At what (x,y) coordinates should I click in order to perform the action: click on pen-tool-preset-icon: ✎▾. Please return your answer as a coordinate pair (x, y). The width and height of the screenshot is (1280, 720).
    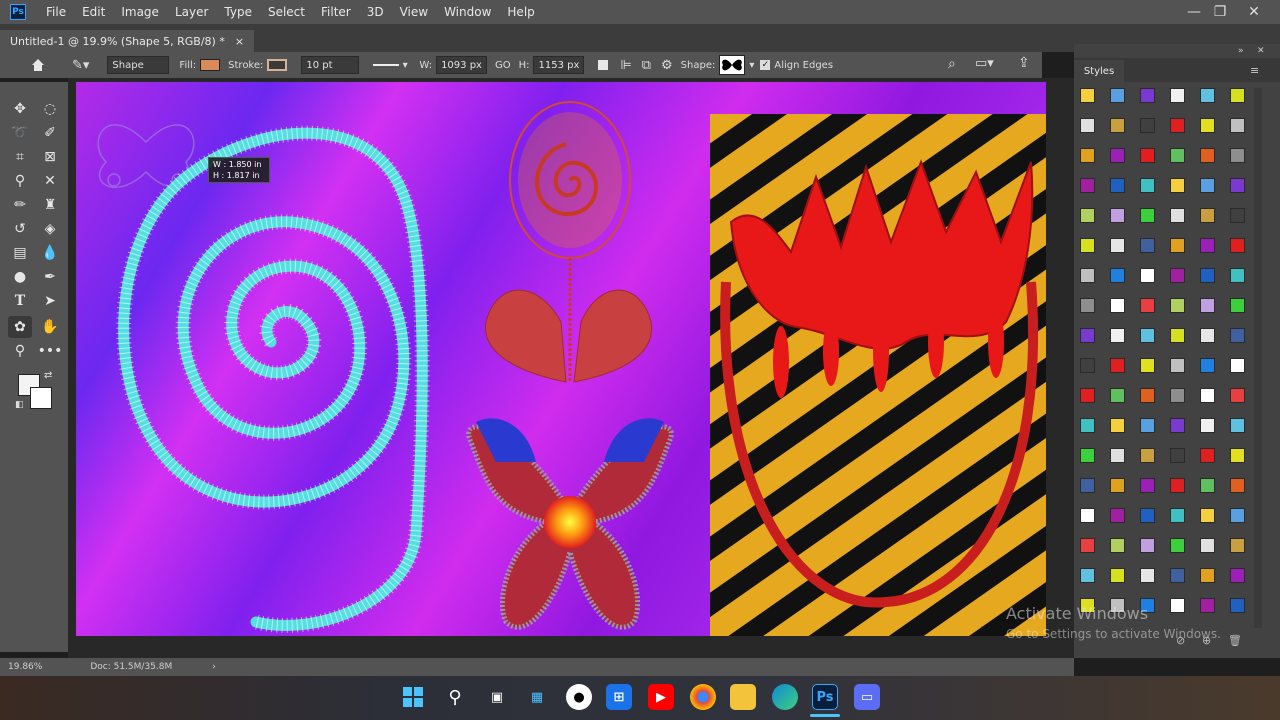
    Looking at the image, I should click on (80, 65).